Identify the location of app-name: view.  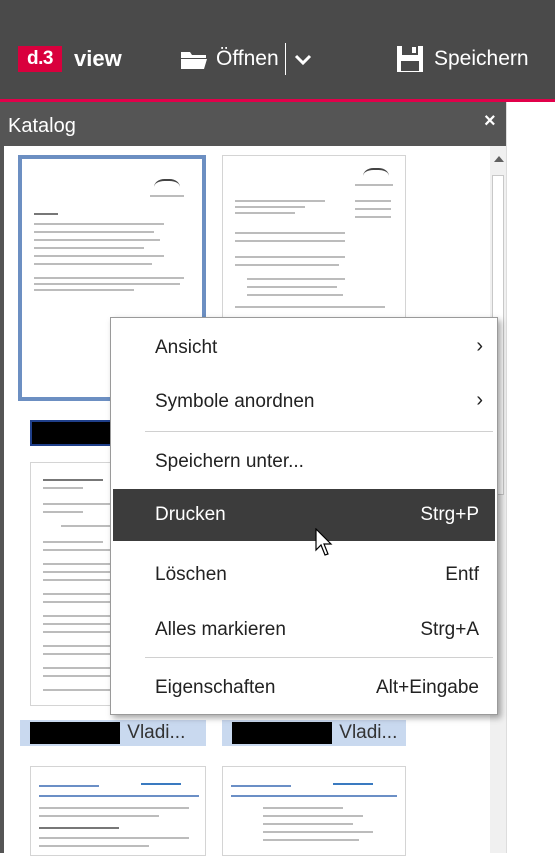
(98, 58).